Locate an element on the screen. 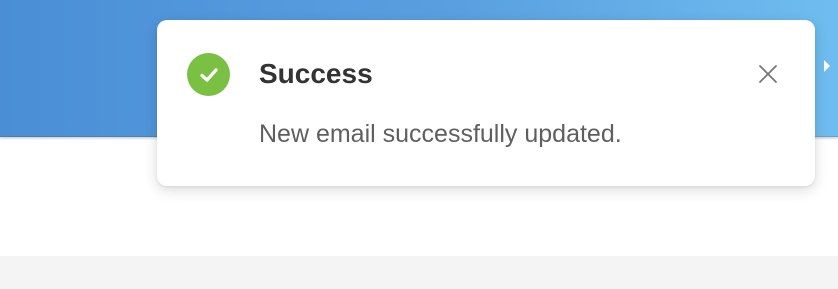  close-button is located at coordinates (768, 74).